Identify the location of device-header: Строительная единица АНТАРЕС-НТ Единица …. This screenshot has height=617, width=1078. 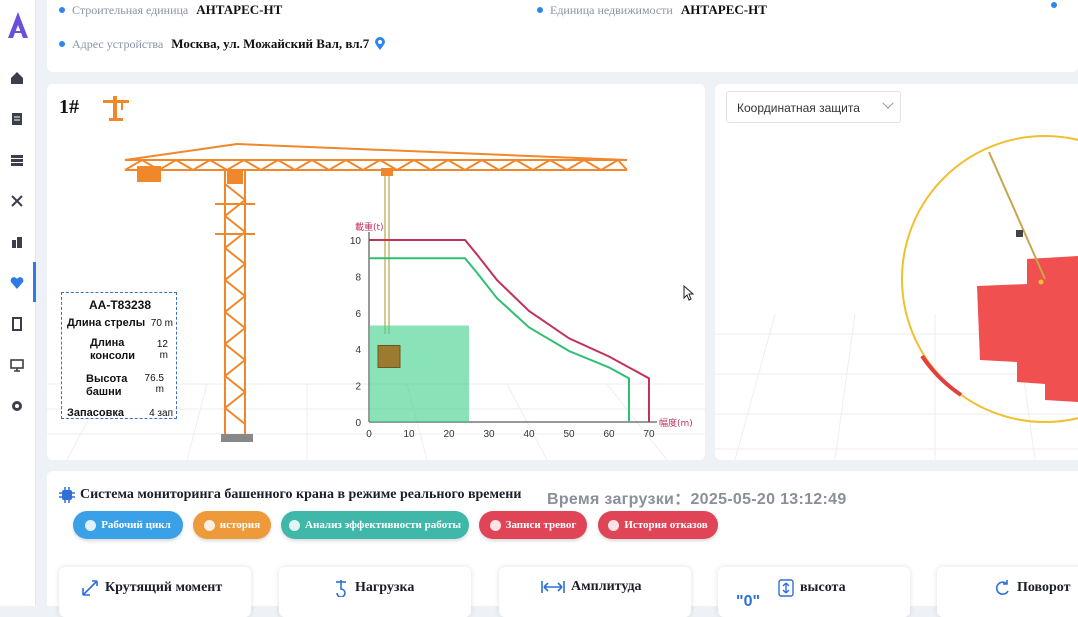
(562, 36).